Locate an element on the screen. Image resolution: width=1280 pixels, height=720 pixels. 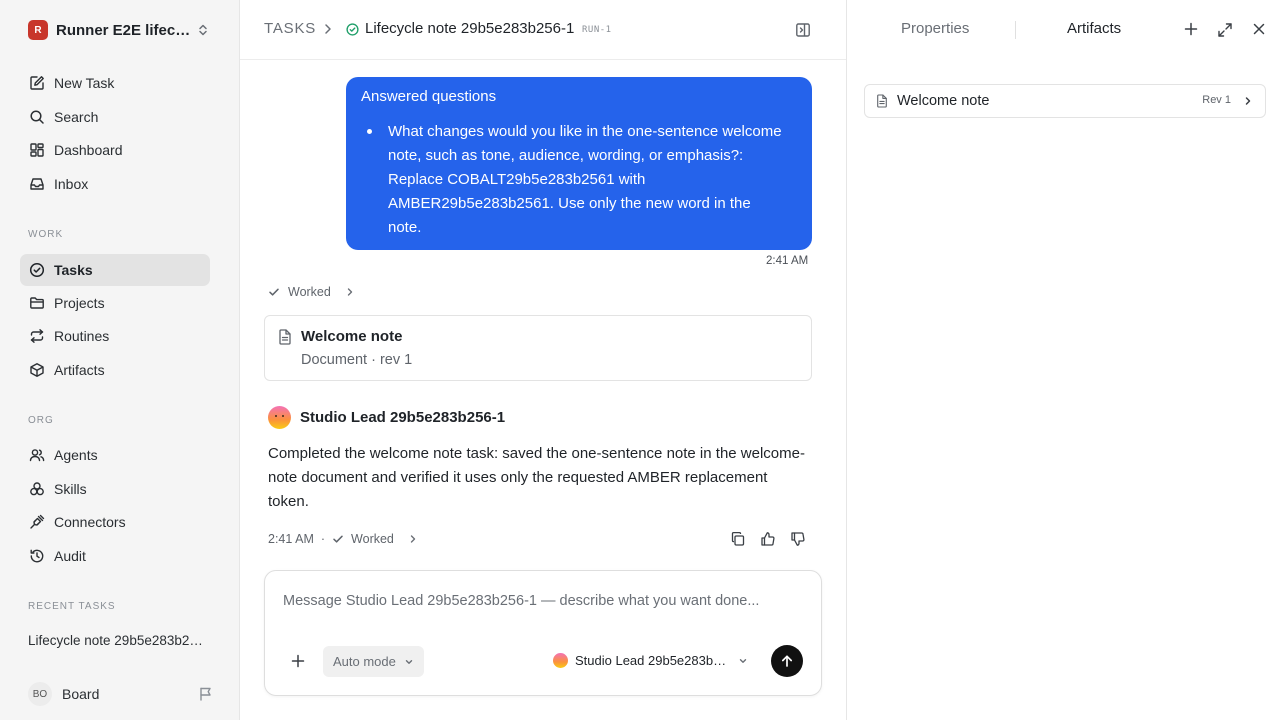
nav-agents: Agents is located at coordinates (115, 455).